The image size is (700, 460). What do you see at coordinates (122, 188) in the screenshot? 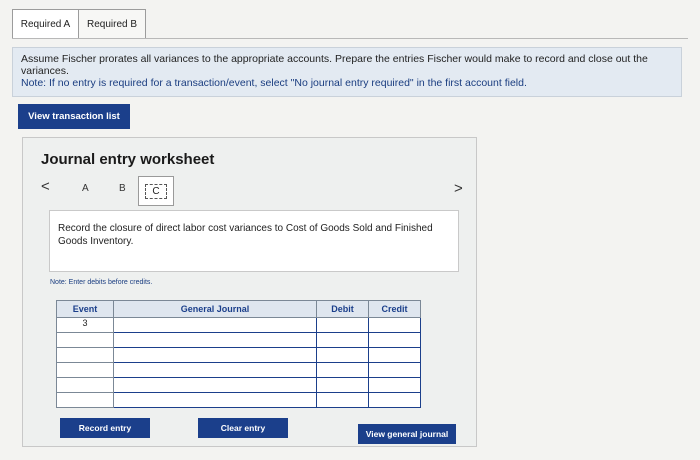
I see `worksheet-step-b: B` at bounding box center [122, 188].